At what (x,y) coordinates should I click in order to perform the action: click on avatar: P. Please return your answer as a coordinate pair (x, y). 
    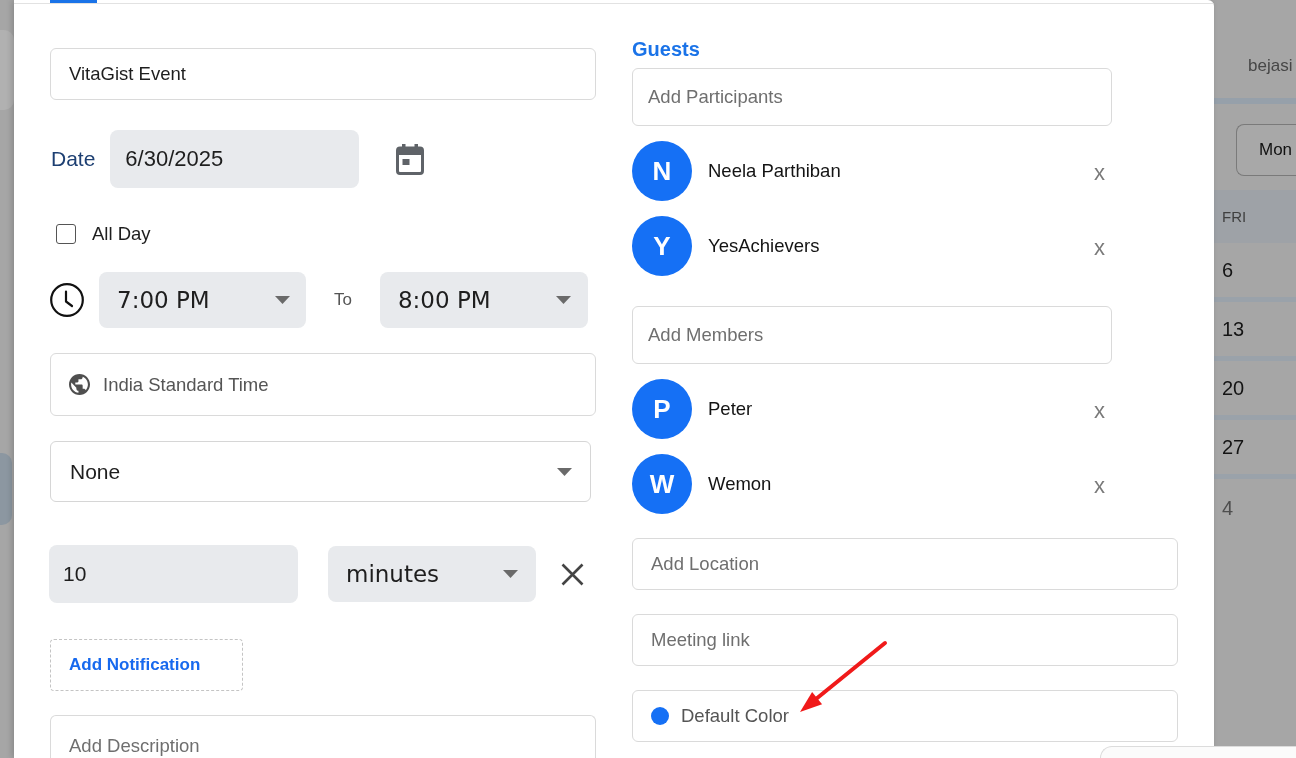
    Looking at the image, I should click on (662, 409).